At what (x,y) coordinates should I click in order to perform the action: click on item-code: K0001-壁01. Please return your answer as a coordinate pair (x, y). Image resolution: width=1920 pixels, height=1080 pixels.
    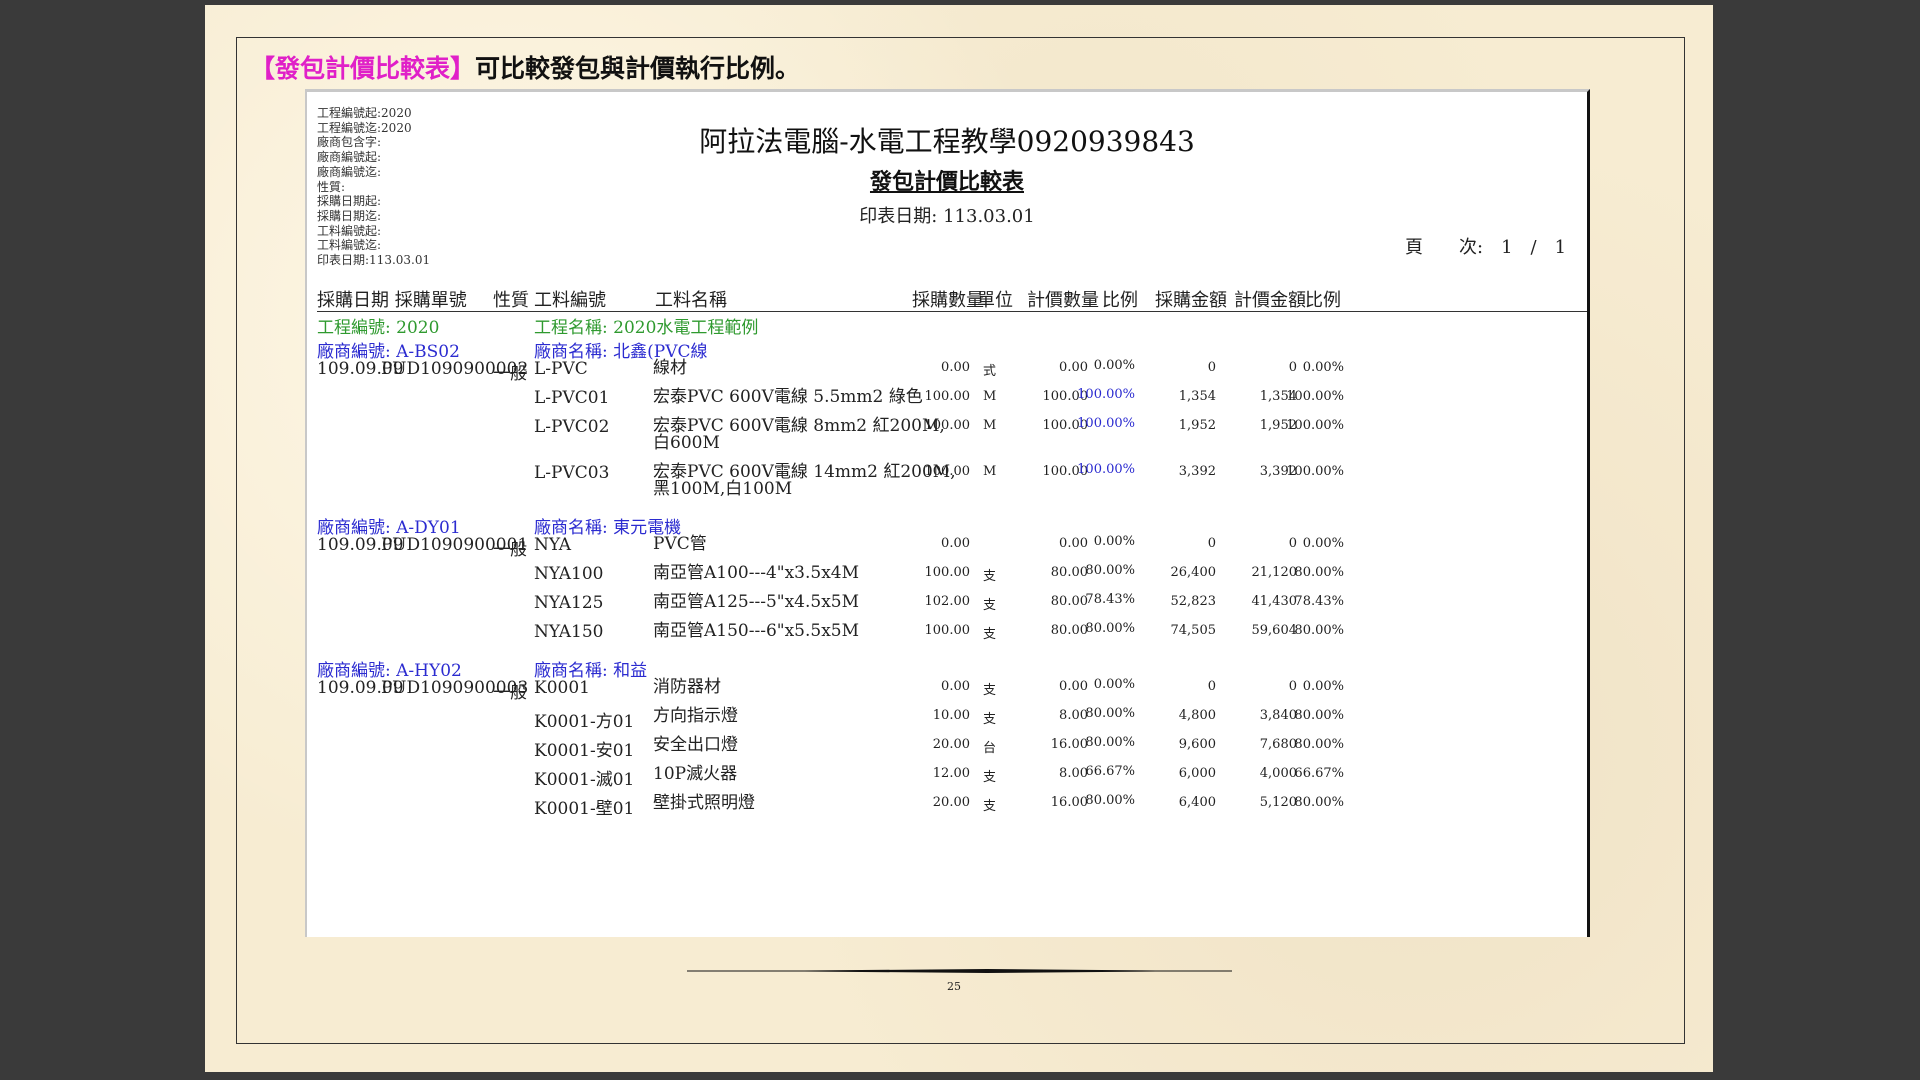
    Looking at the image, I should click on (584, 809).